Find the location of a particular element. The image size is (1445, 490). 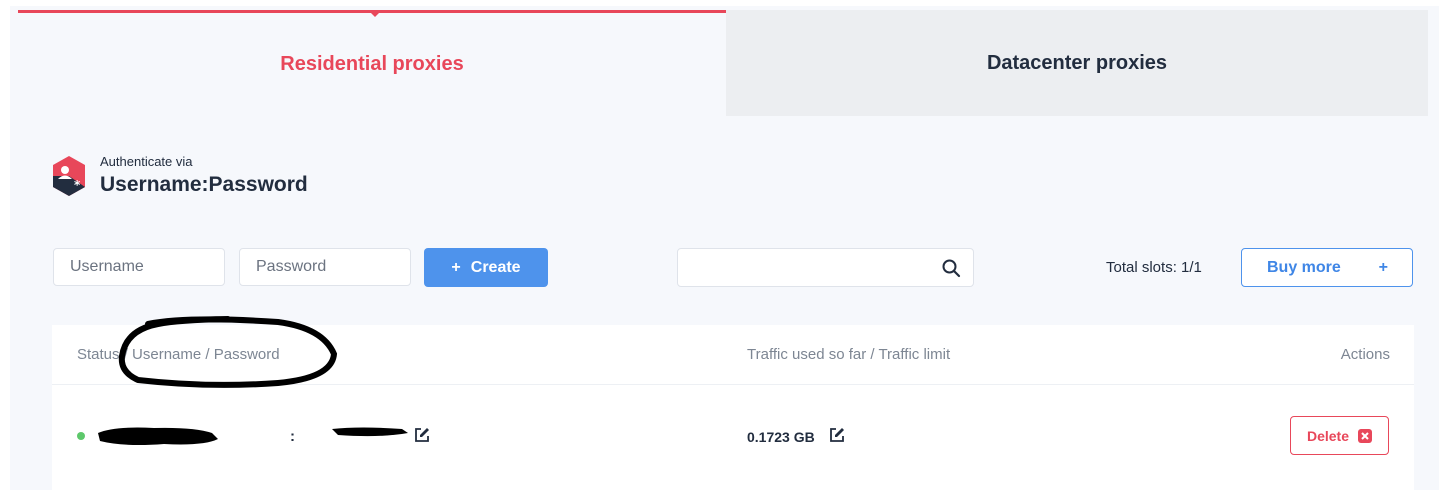

edit-traffic-limit-icon is located at coordinates (837, 435).